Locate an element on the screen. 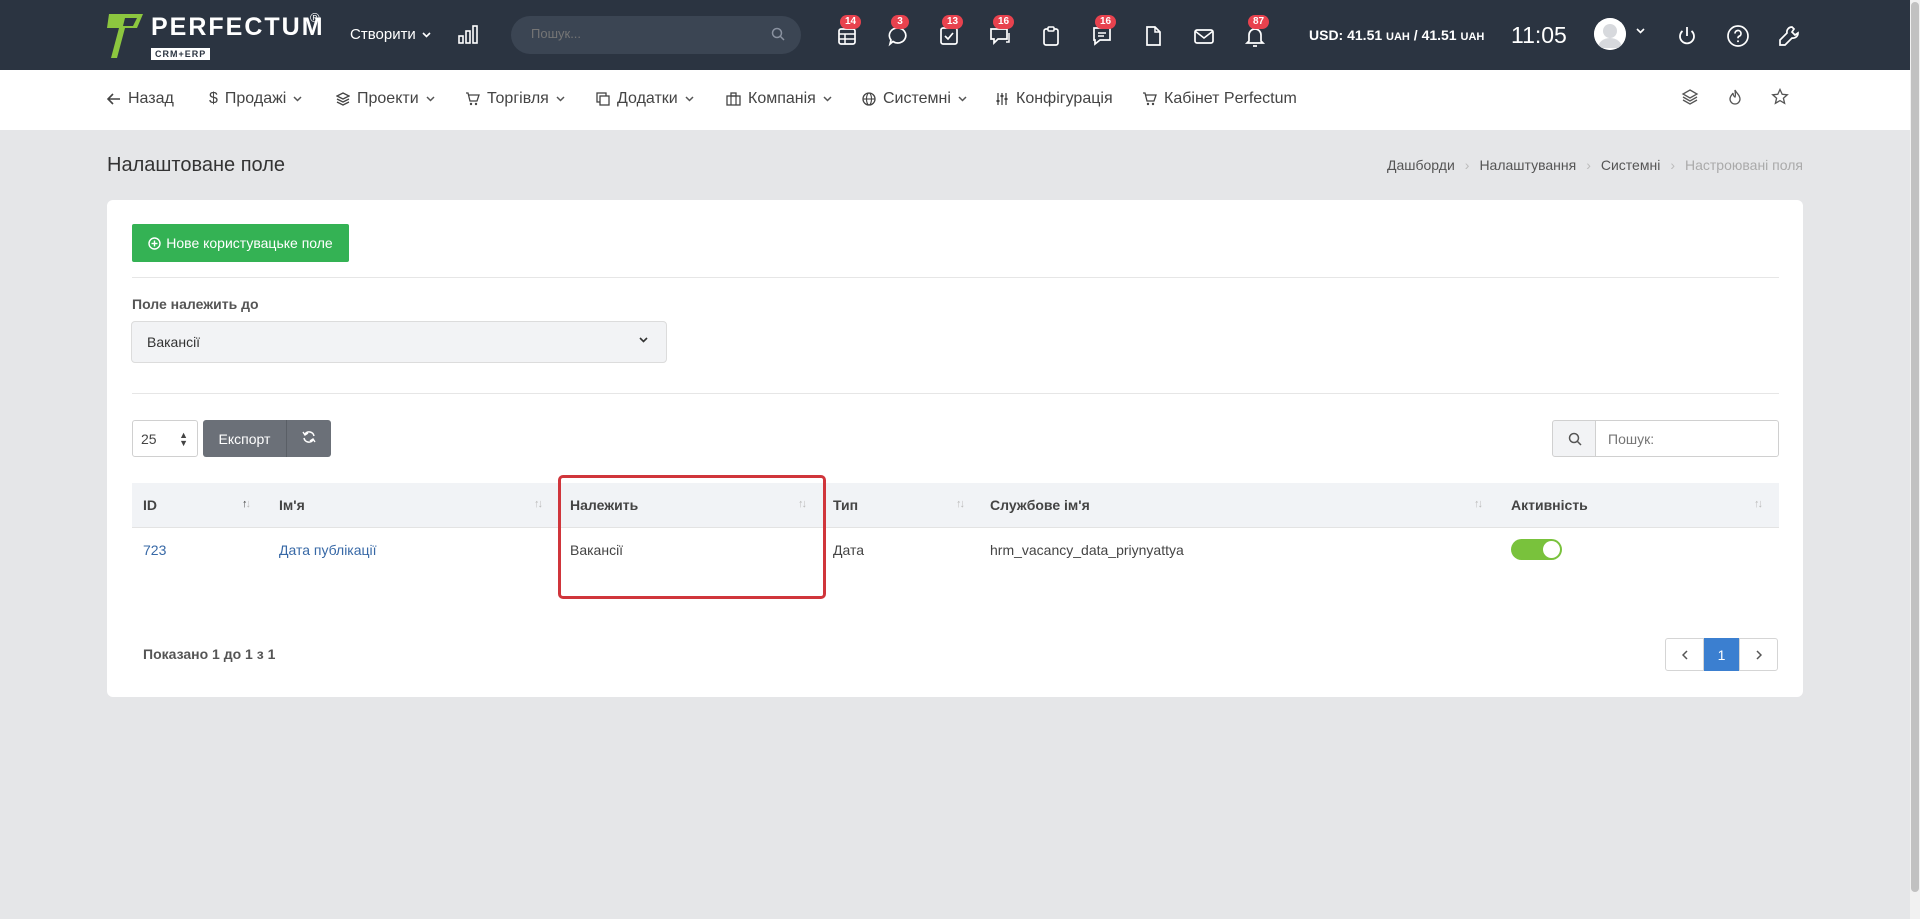  nav-cabinet-label: Кабінет Perfectum is located at coordinates (1230, 98).